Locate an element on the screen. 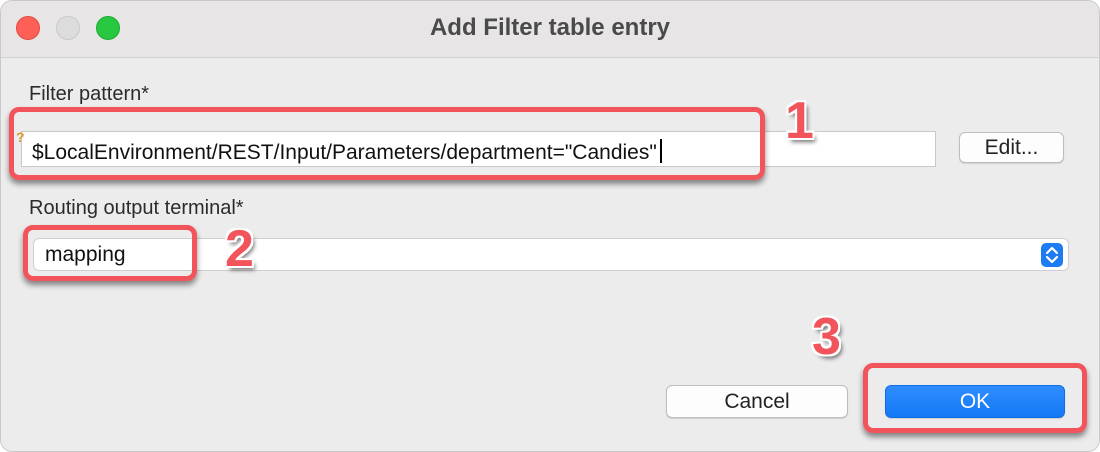 The height and width of the screenshot is (452, 1100). cancel-button: Cancel is located at coordinates (757, 401).